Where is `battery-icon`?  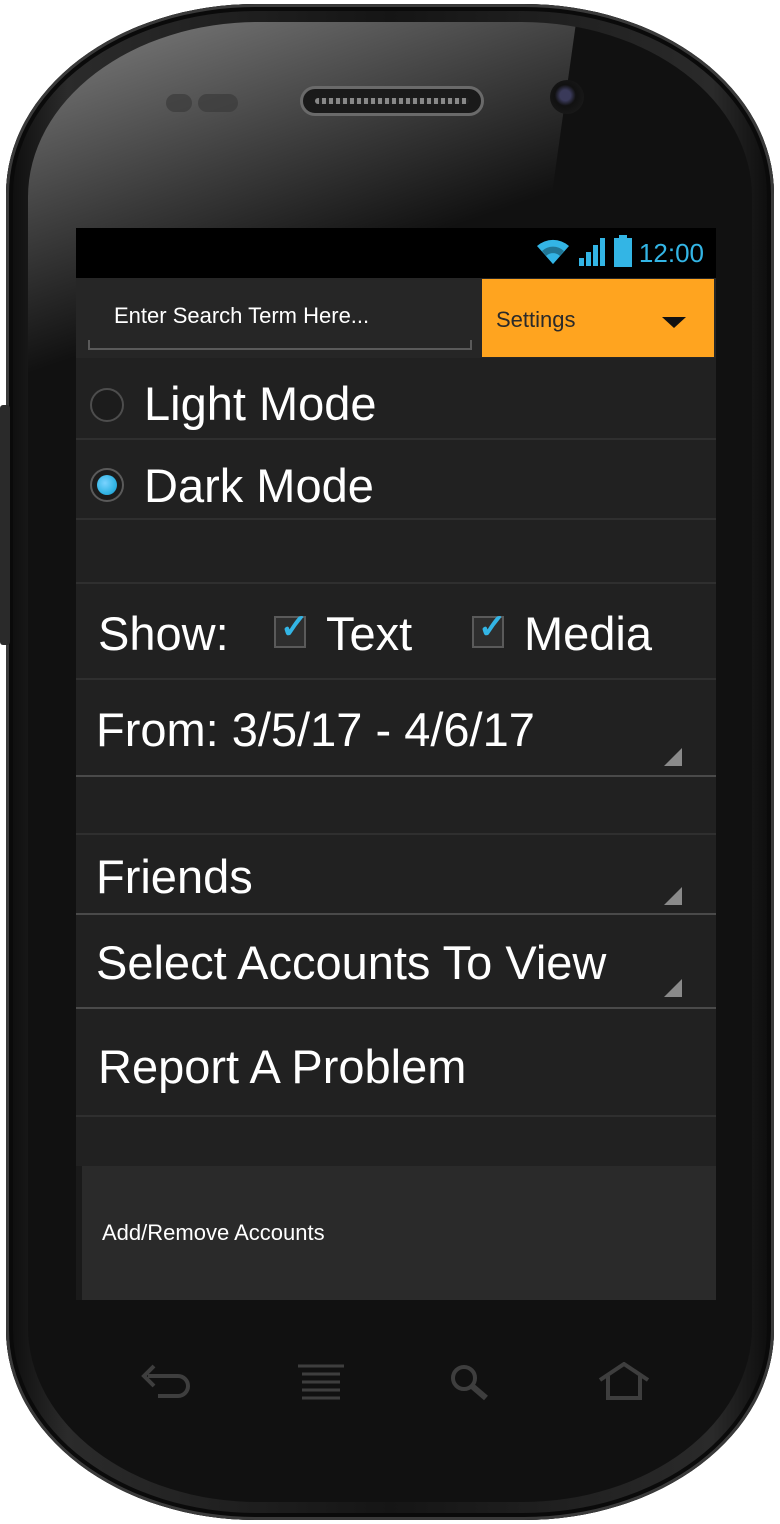
battery-icon is located at coordinates (623, 253).